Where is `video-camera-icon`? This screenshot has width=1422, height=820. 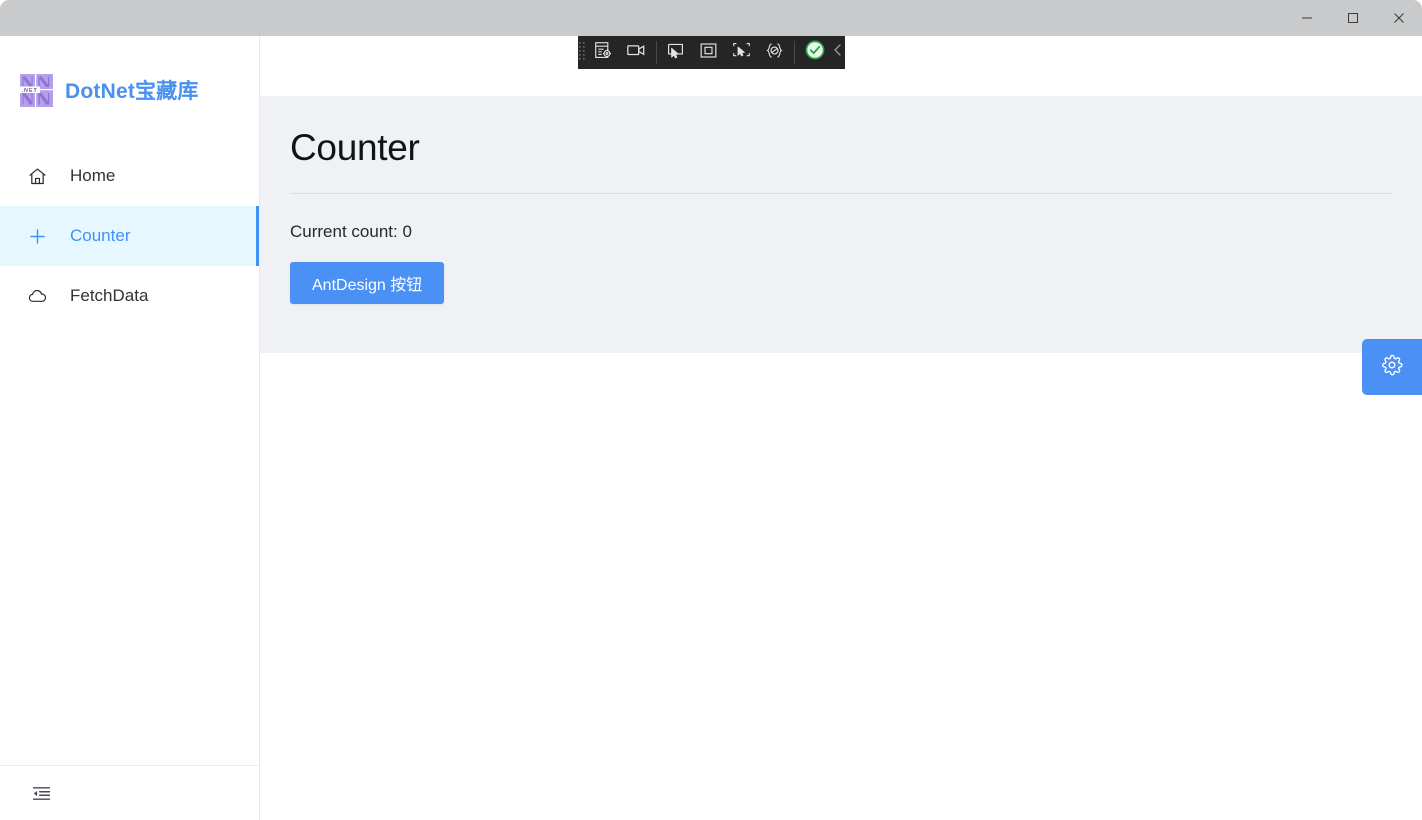 video-camera-icon is located at coordinates (636, 52).